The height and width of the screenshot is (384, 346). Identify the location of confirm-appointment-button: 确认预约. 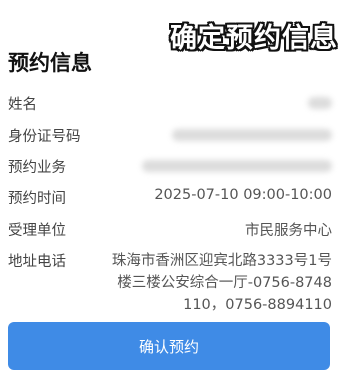
(169, 346).